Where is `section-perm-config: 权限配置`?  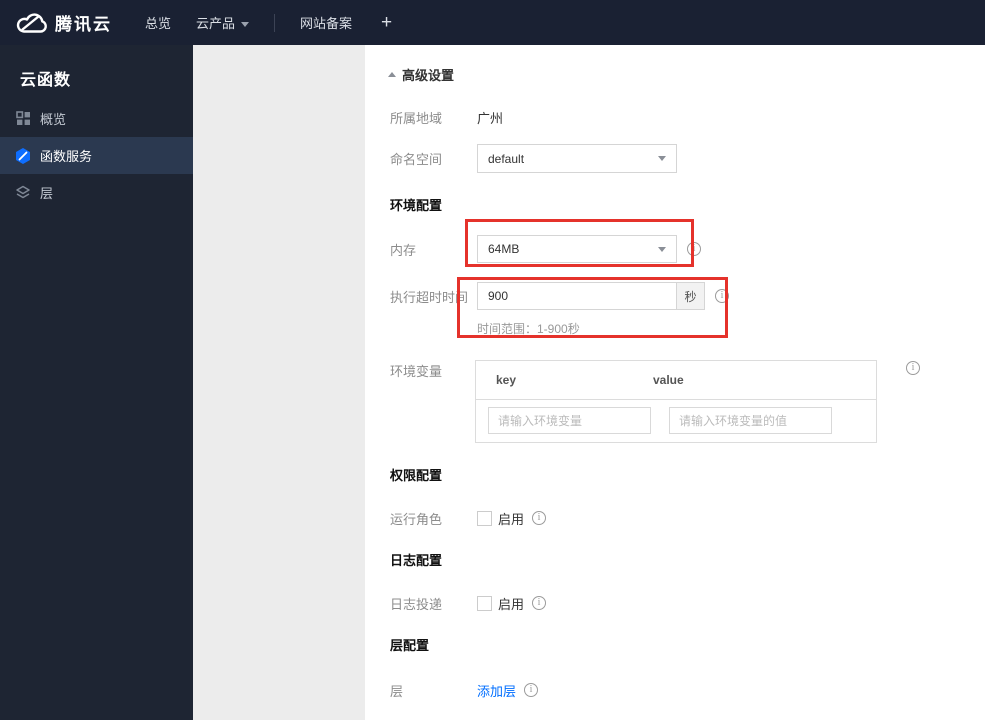
section-perm-config: 权限配置 is located at coordinates (416, 475).